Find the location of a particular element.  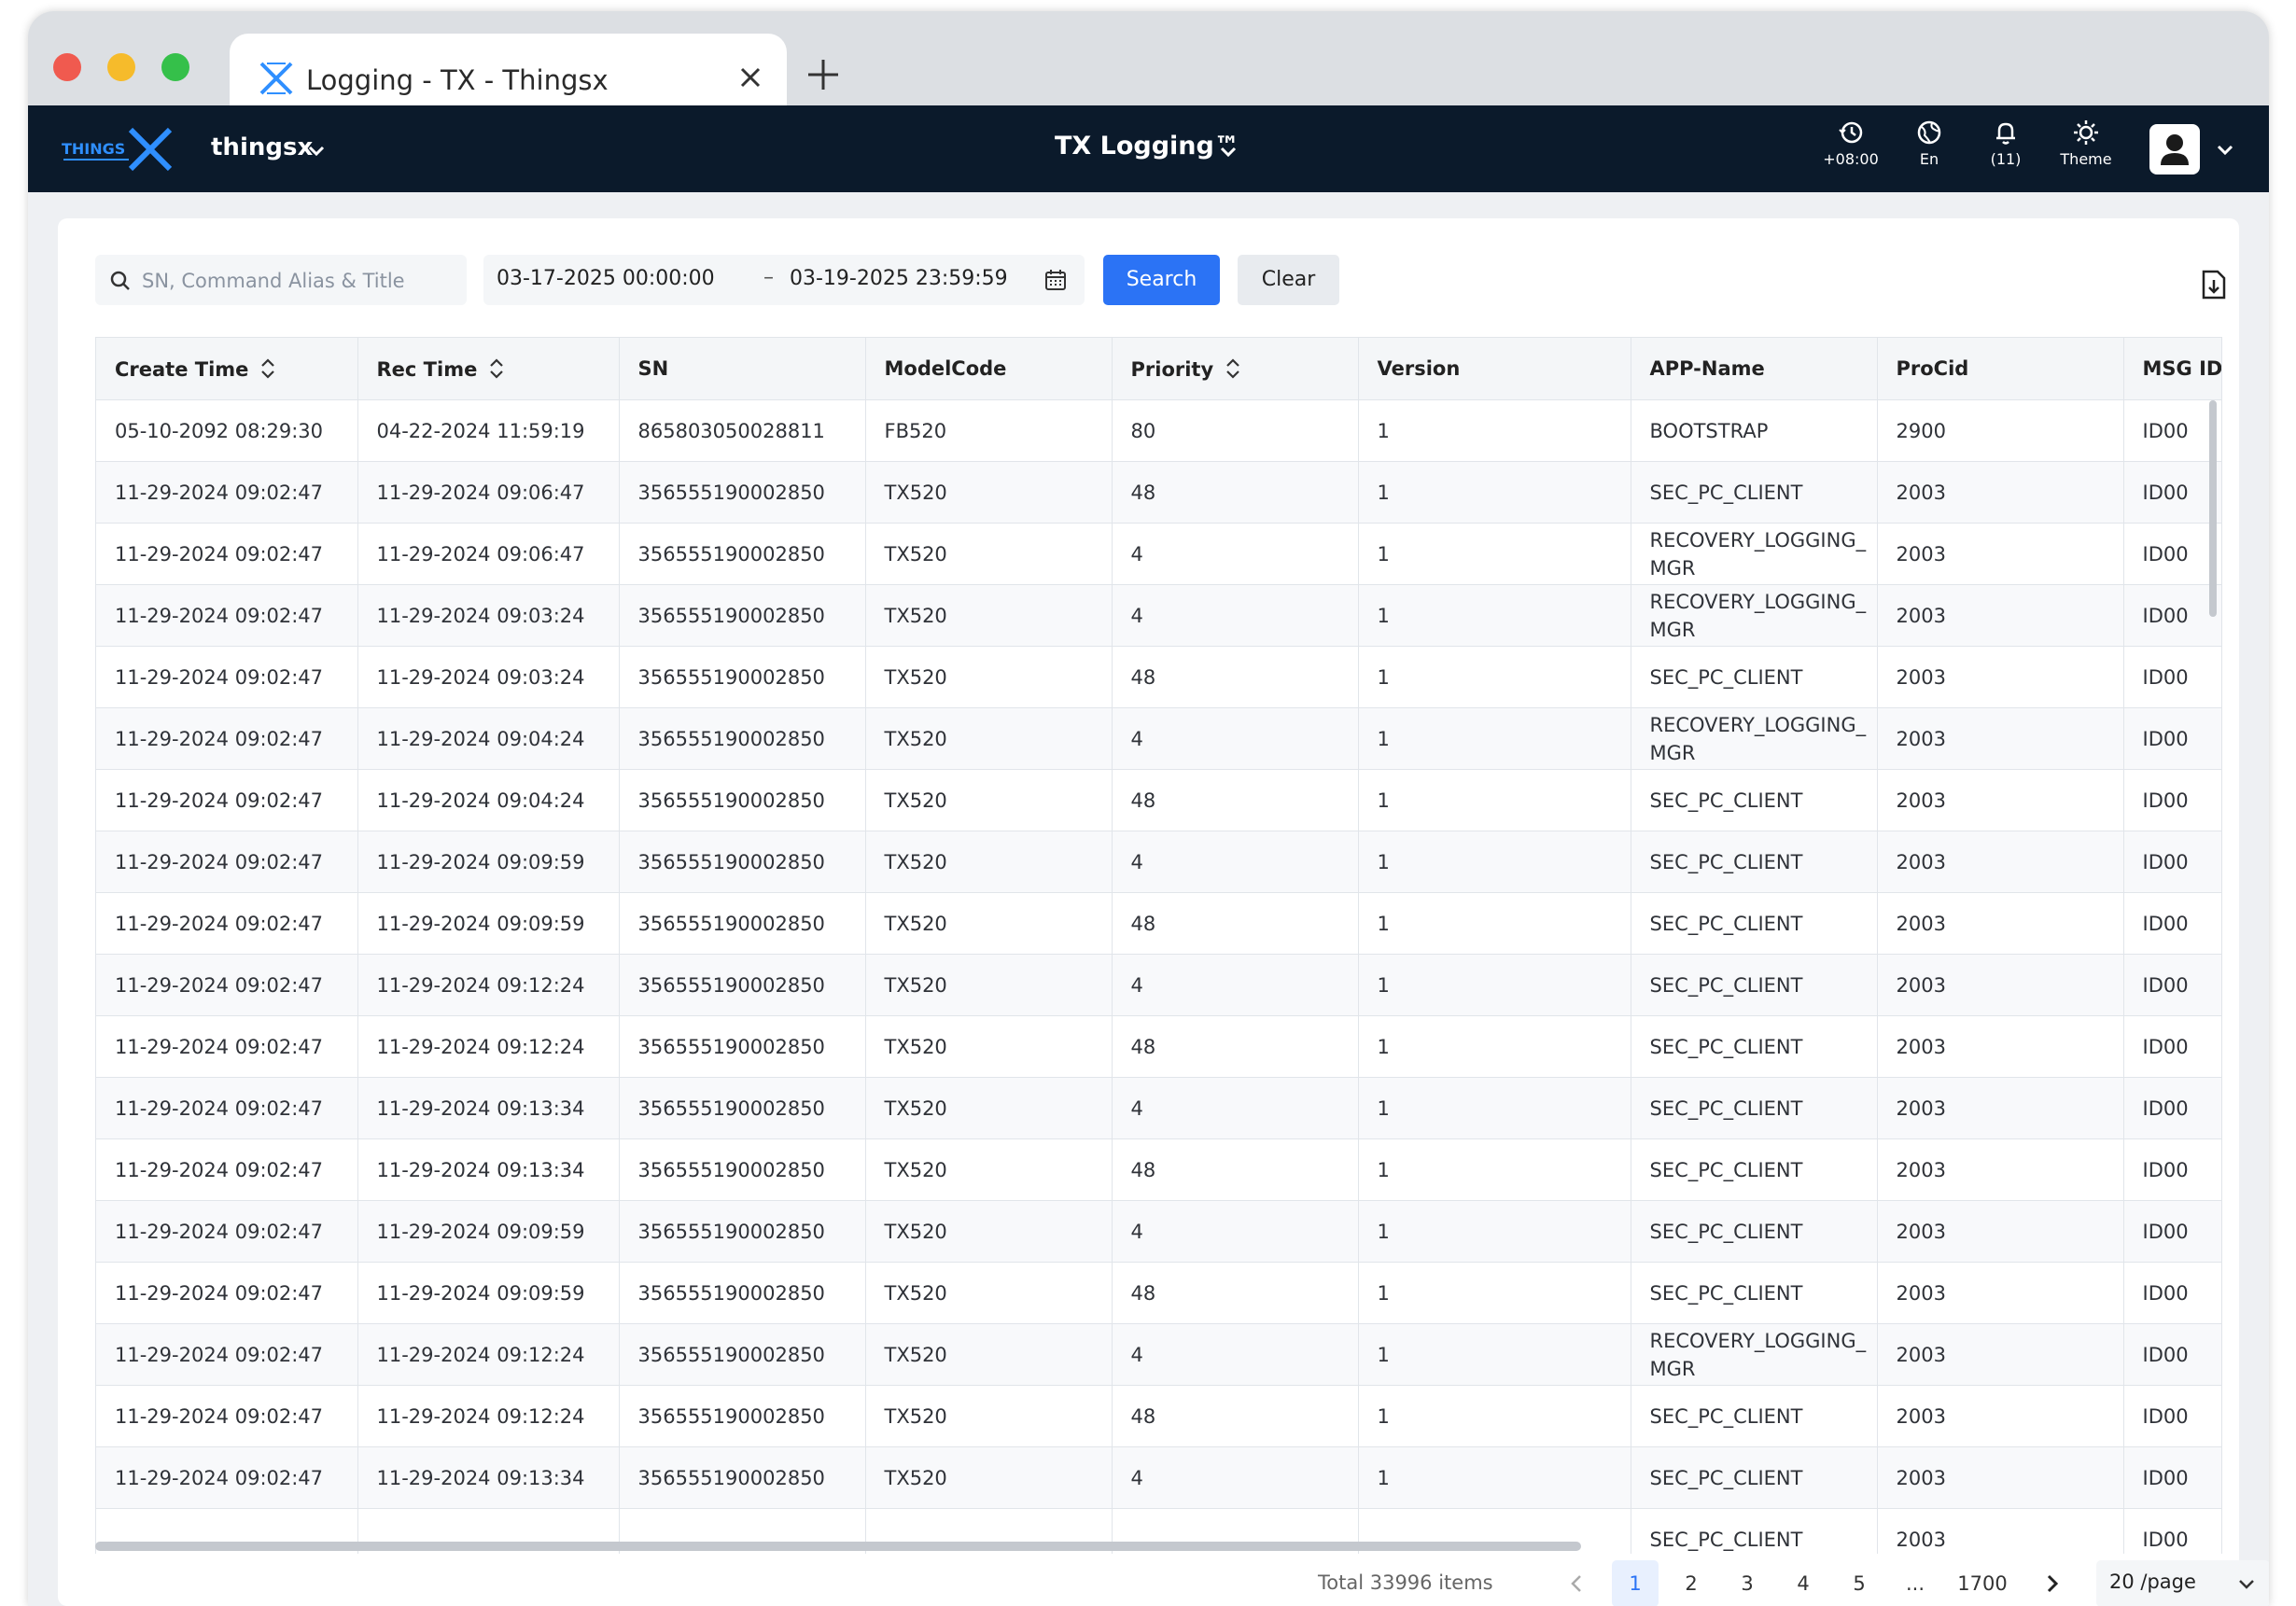

search-input is located at coordinates (300, 281).